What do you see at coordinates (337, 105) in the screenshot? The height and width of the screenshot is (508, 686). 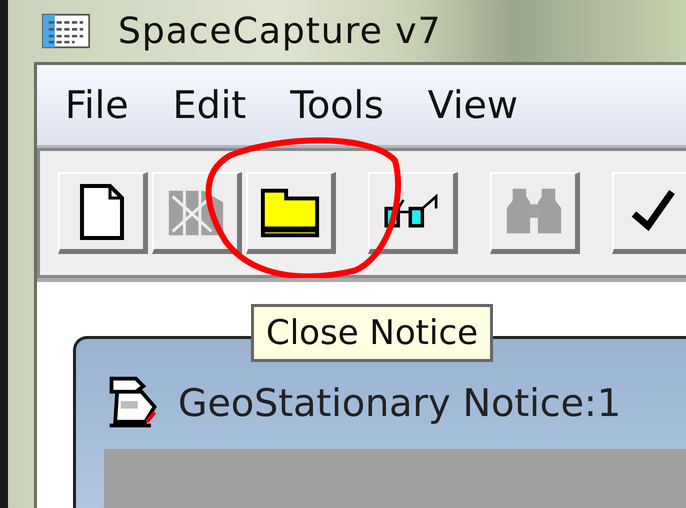 I see `menu-item: Tools` at bounding box center [337, 105].